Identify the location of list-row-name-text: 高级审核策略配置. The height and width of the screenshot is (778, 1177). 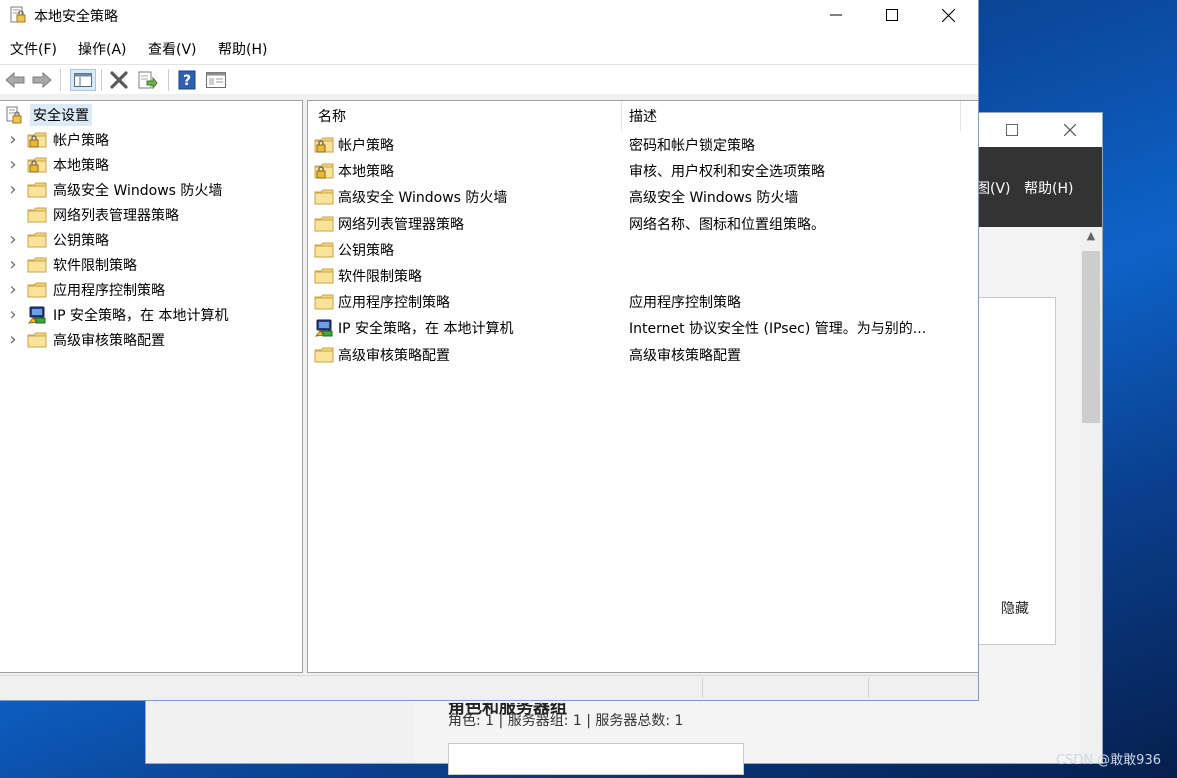
(394, 355).